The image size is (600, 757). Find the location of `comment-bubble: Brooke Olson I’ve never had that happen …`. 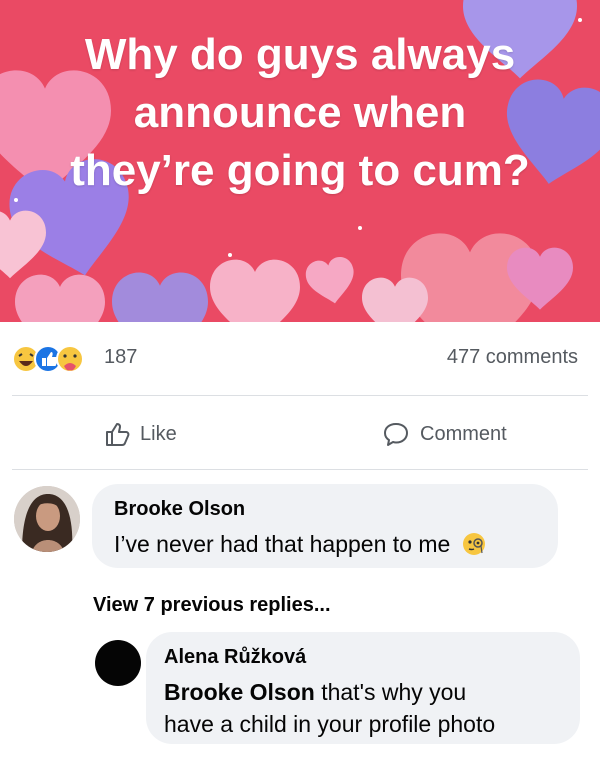

comment-bubble: Brooke Olson I’ve never had that happen … is located at coordinates (325, 526).